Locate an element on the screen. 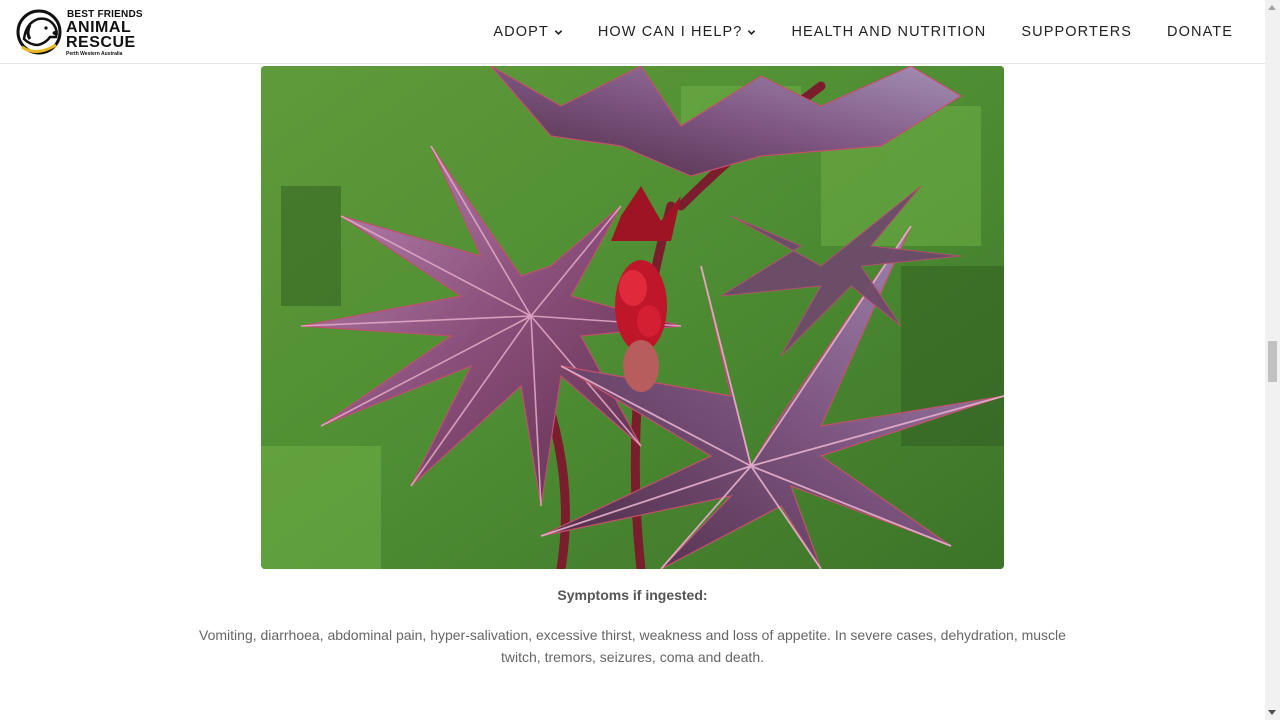 The image size is (1280, 720). nav-donate-label: DONATE is located at coordinates (1200, 32).